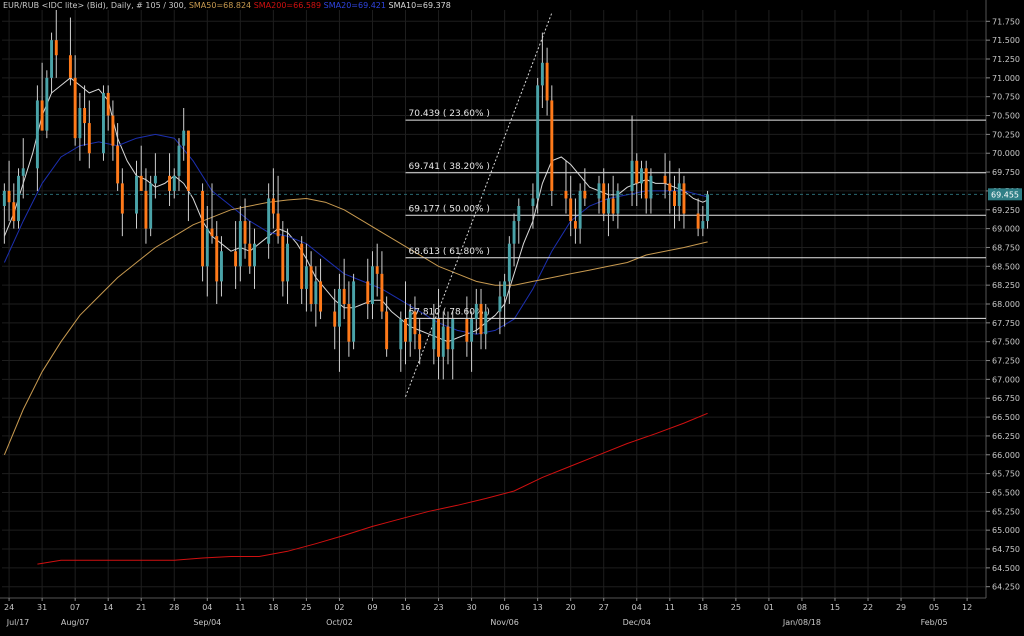 Image resolution: width=1024 pixels, height=636 pixels. What do you see at coordinates (868, 607) in the screenshot?
I see `time-tick-label: 22` at bounding box center [868, 607].